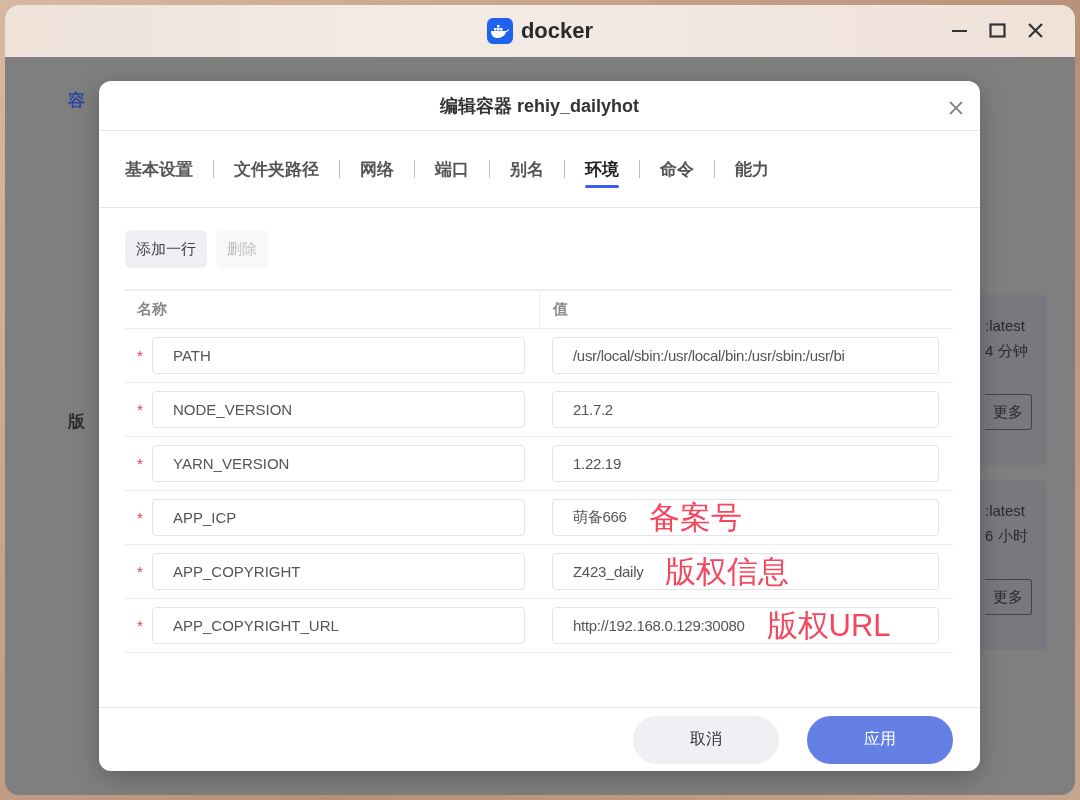 The width and height of the screenshot is (1080, 800). Describe the element at coordinates (539, 106) in the screenshot. I see `dialog-title: 编辑容器 rehiy_dailyhot` at that location.